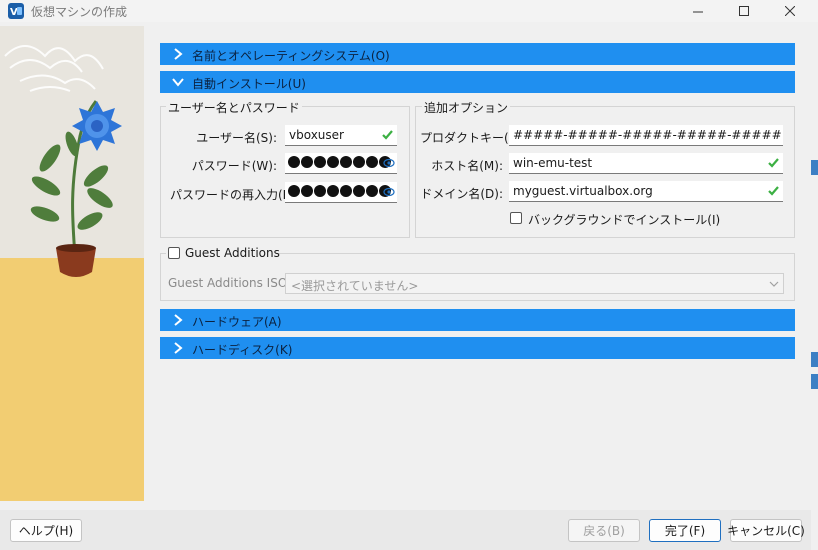 The width and height of the screenshot is (818, 550). What do you see at coordinates (685, 530) in the screenshot?
I see `finish-button: 完了(F)` at bounding box center [685, 530].